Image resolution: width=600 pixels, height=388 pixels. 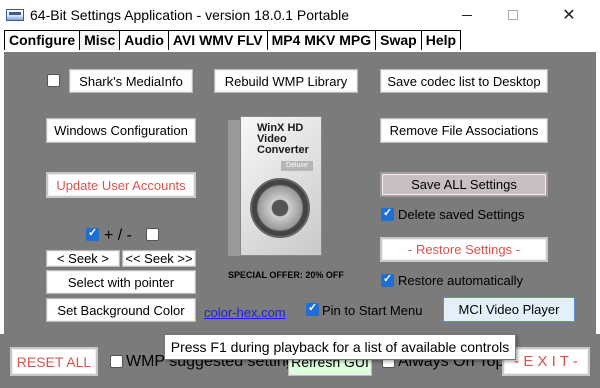 I want to click on seek-forward-button: << Seek >>, so click(x=159, y=258).